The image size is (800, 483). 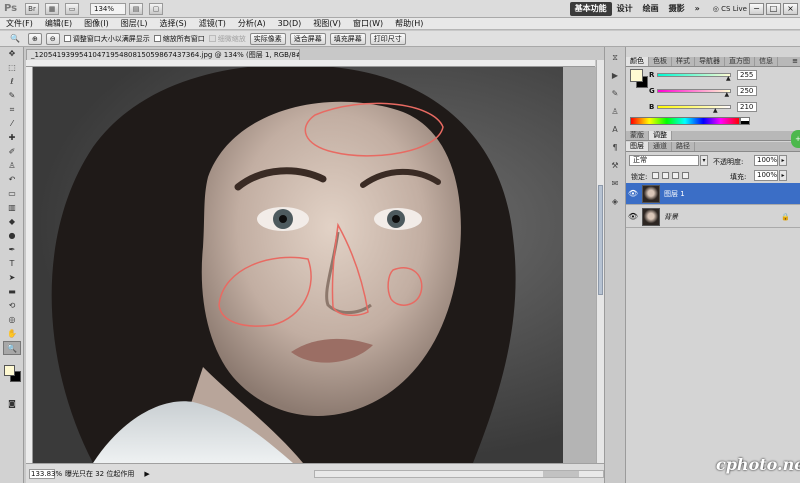 What do you see at coordinates (675, 175) in the screenshot?
I see `lock-position-icon` at bounding box center [675, 175].